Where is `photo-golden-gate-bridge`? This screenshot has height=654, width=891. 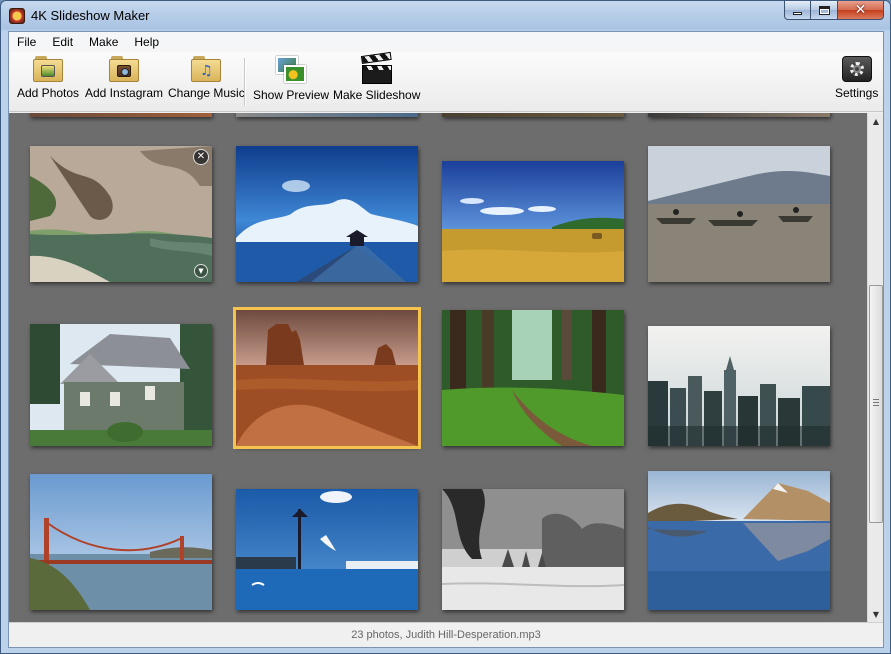
photo-golden-gate-bridge is located at coordinates (121, 542).